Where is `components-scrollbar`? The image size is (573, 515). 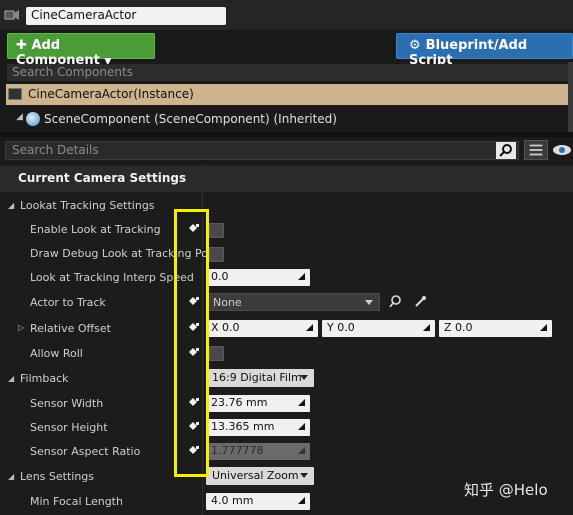 components-scrollbar is located at coordinates (570, 97).